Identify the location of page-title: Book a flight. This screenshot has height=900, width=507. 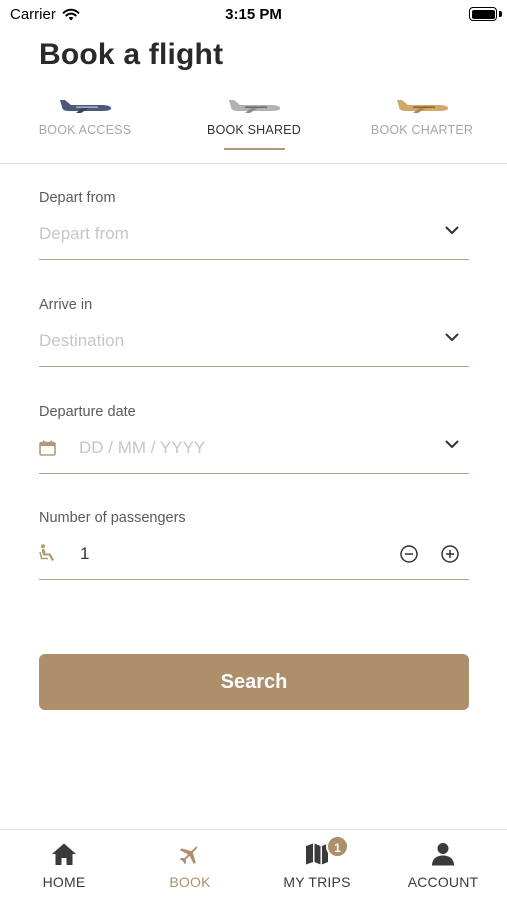
(131, 54).